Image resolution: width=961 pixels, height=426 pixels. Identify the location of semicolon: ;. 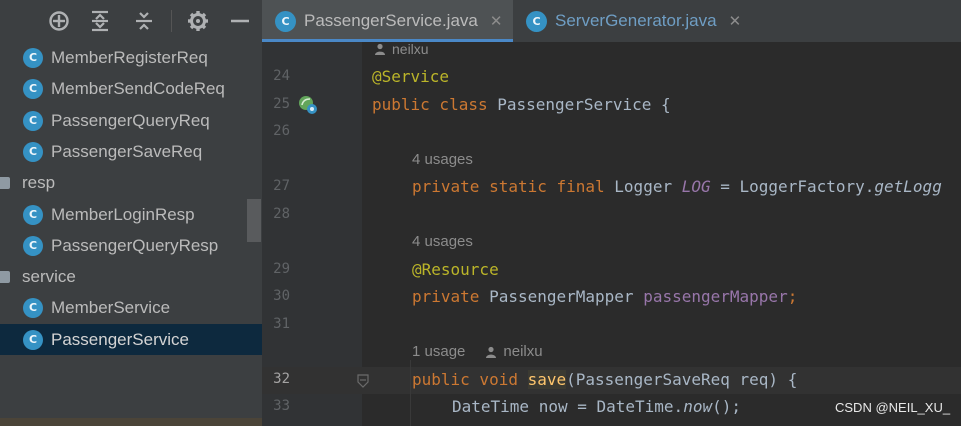
(792, 296).